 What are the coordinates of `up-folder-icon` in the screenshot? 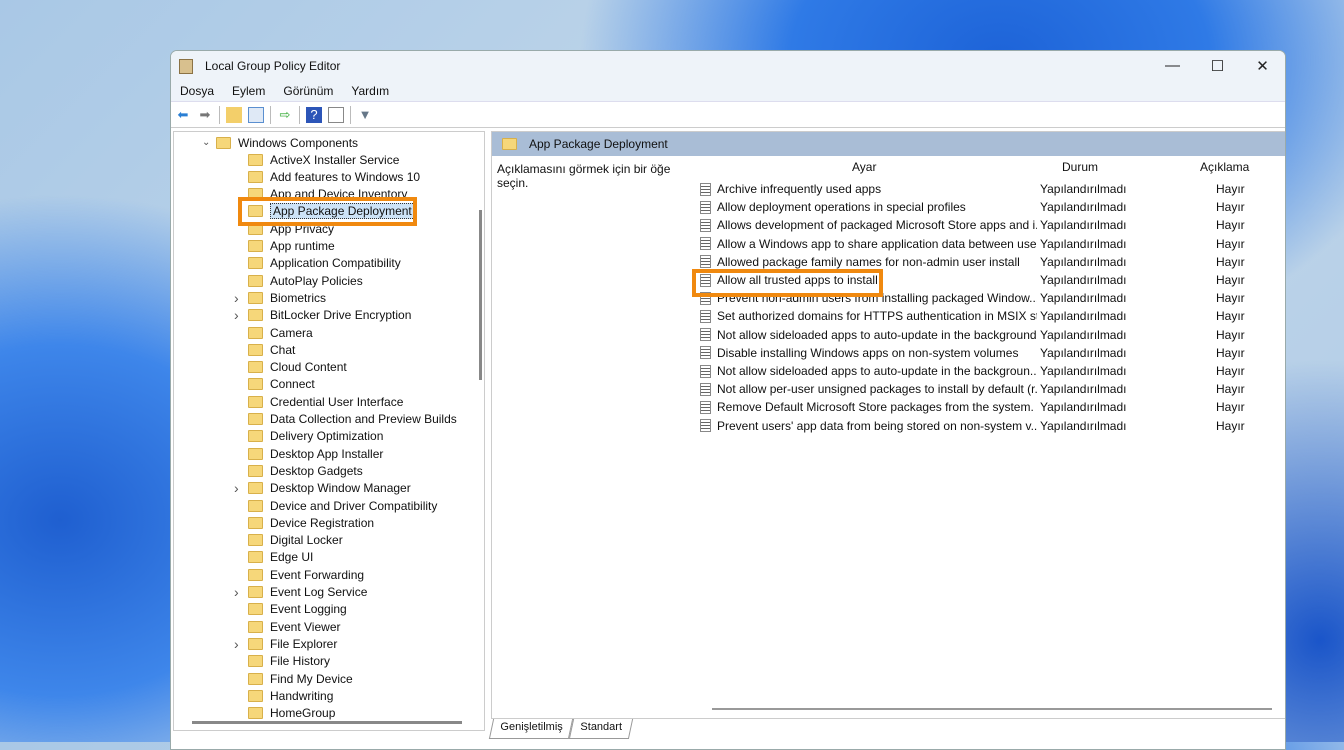 It's located at (234, 114).